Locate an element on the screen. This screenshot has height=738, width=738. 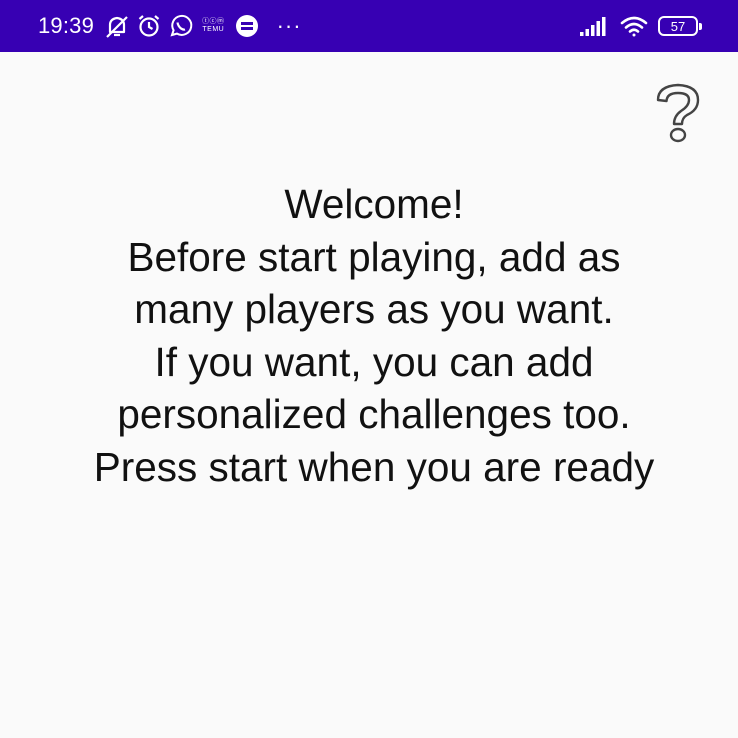
help-button is located at coordinates (678, 113).